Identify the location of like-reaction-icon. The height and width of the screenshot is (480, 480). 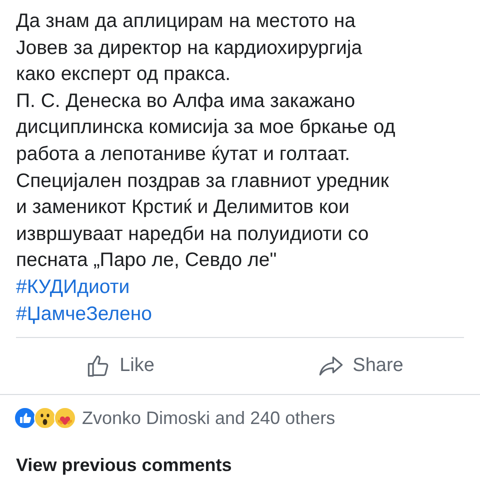
(25, 418).